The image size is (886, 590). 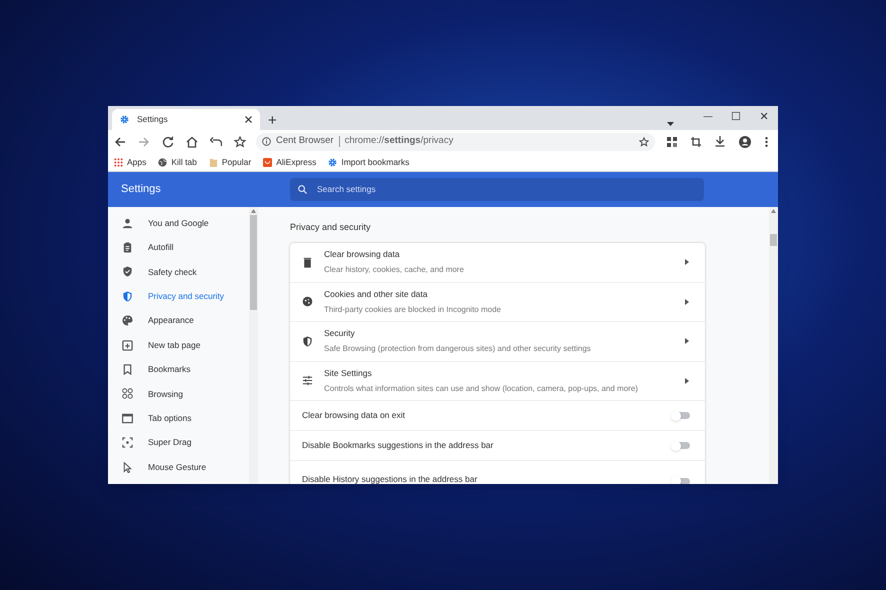 I want to click on row-description: Safe Browsing (protection from dangerous sites) and other security settings, so click(x=458, y=349).